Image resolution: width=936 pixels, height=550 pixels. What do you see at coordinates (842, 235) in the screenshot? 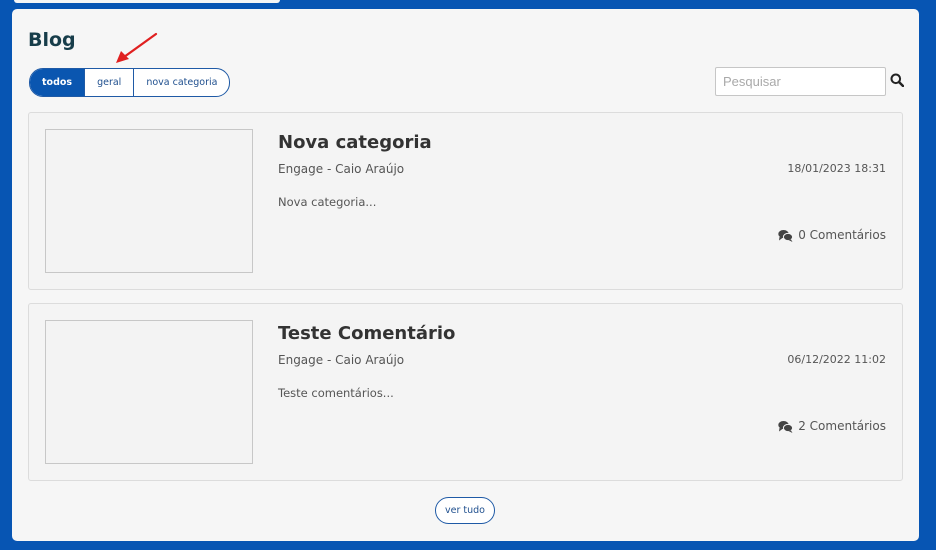
I see `comments-count: 0 Comentários` at bounding box center [842, 235].